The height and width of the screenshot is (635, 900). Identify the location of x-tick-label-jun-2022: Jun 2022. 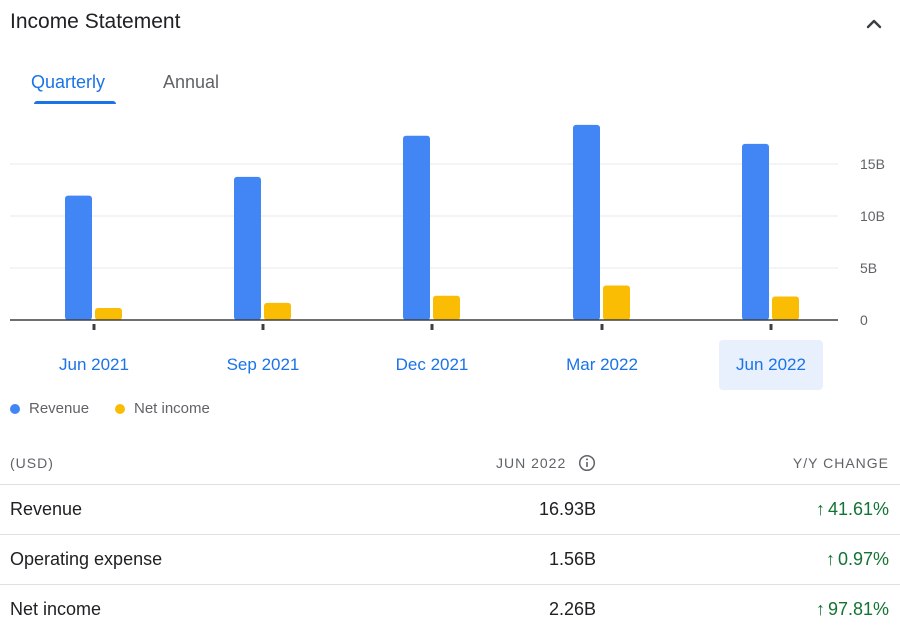
(771, 365).